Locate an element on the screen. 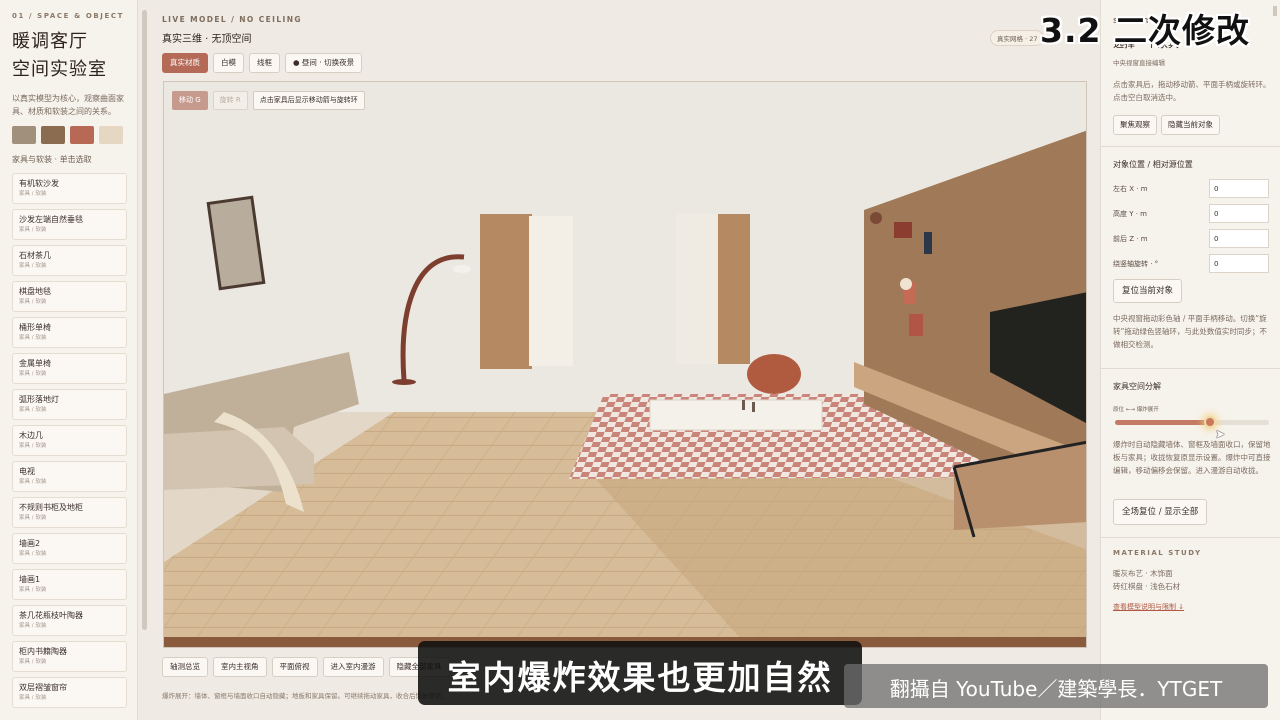  curtain-left-back is located at coordinates (506, 291).